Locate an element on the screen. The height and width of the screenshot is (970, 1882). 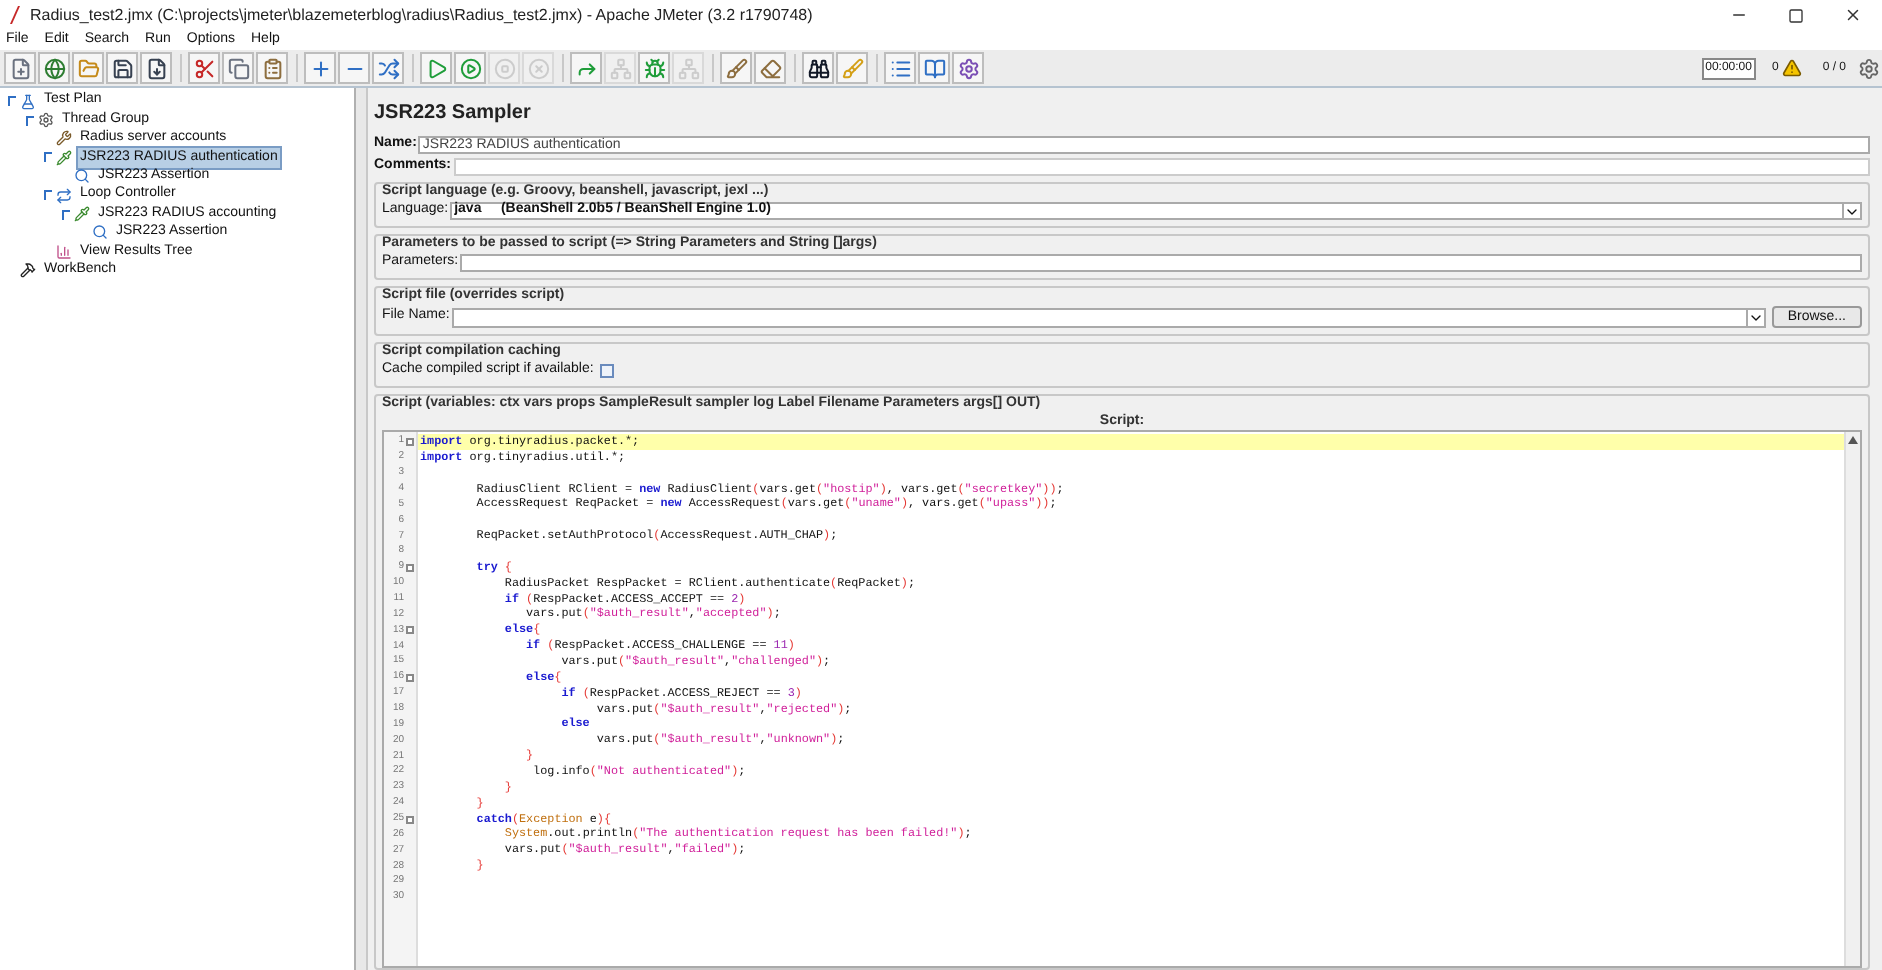
scrollbar is located at coordinates (1852, 699).